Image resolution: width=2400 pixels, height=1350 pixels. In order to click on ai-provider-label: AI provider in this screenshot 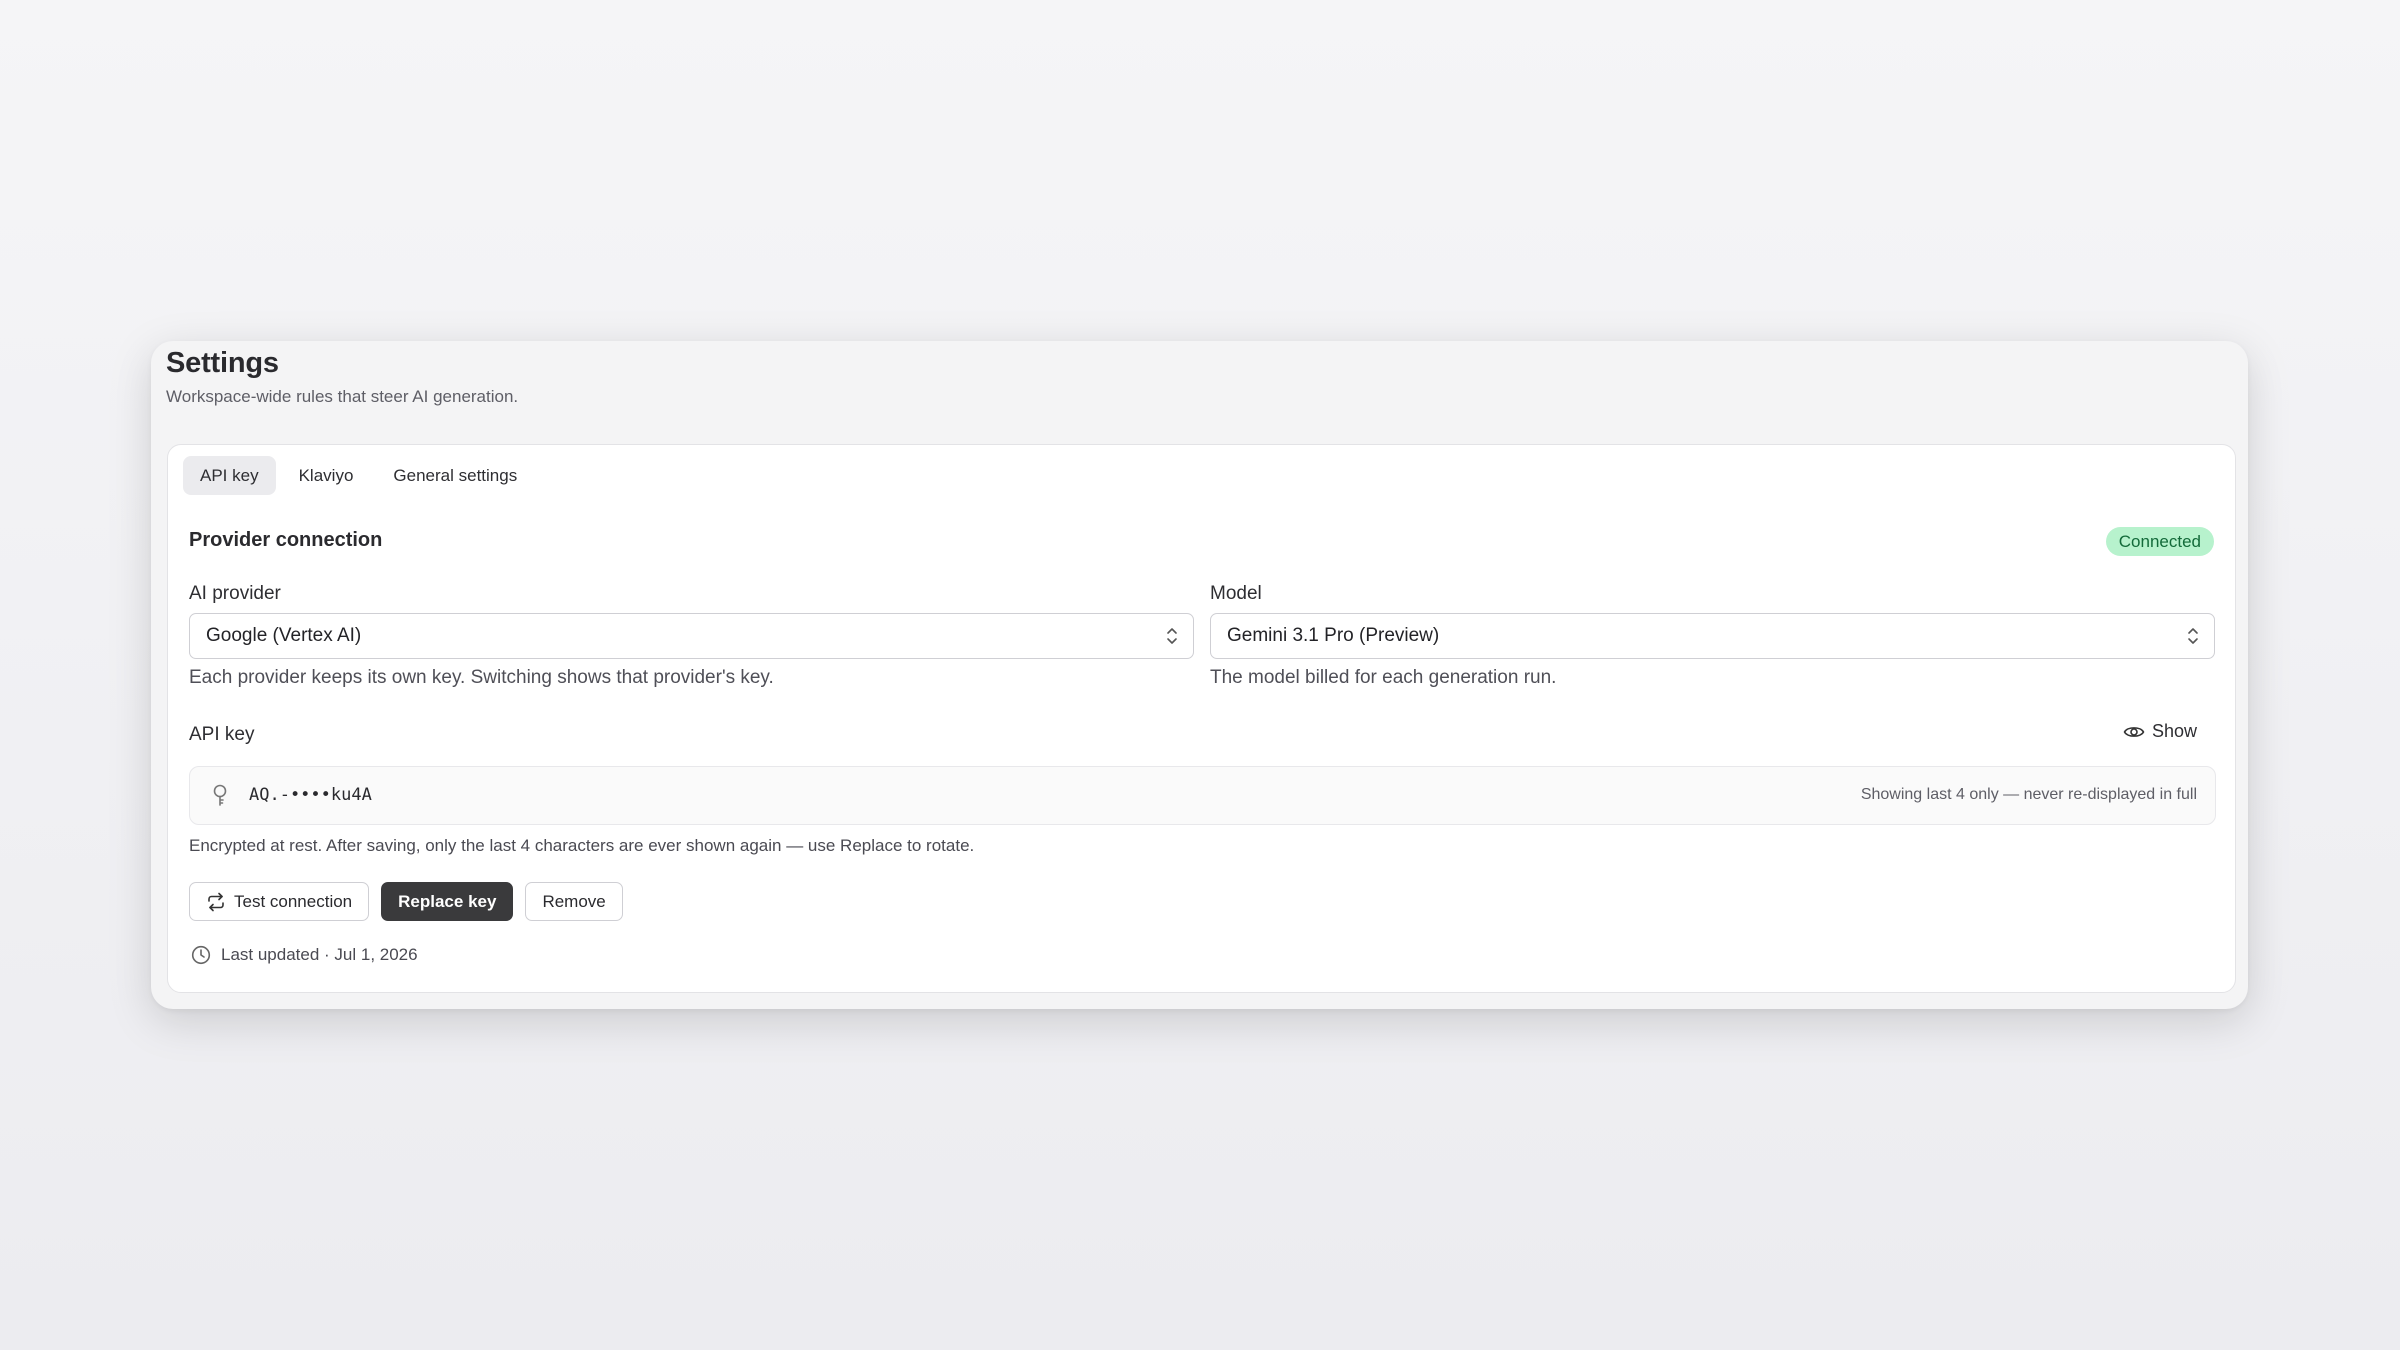, I will do `click(235, 593)`.